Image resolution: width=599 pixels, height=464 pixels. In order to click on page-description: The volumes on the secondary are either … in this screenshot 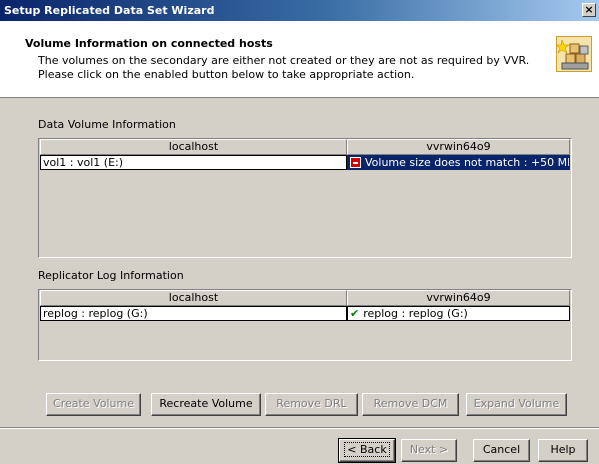, I will do `click(284, 67)`.